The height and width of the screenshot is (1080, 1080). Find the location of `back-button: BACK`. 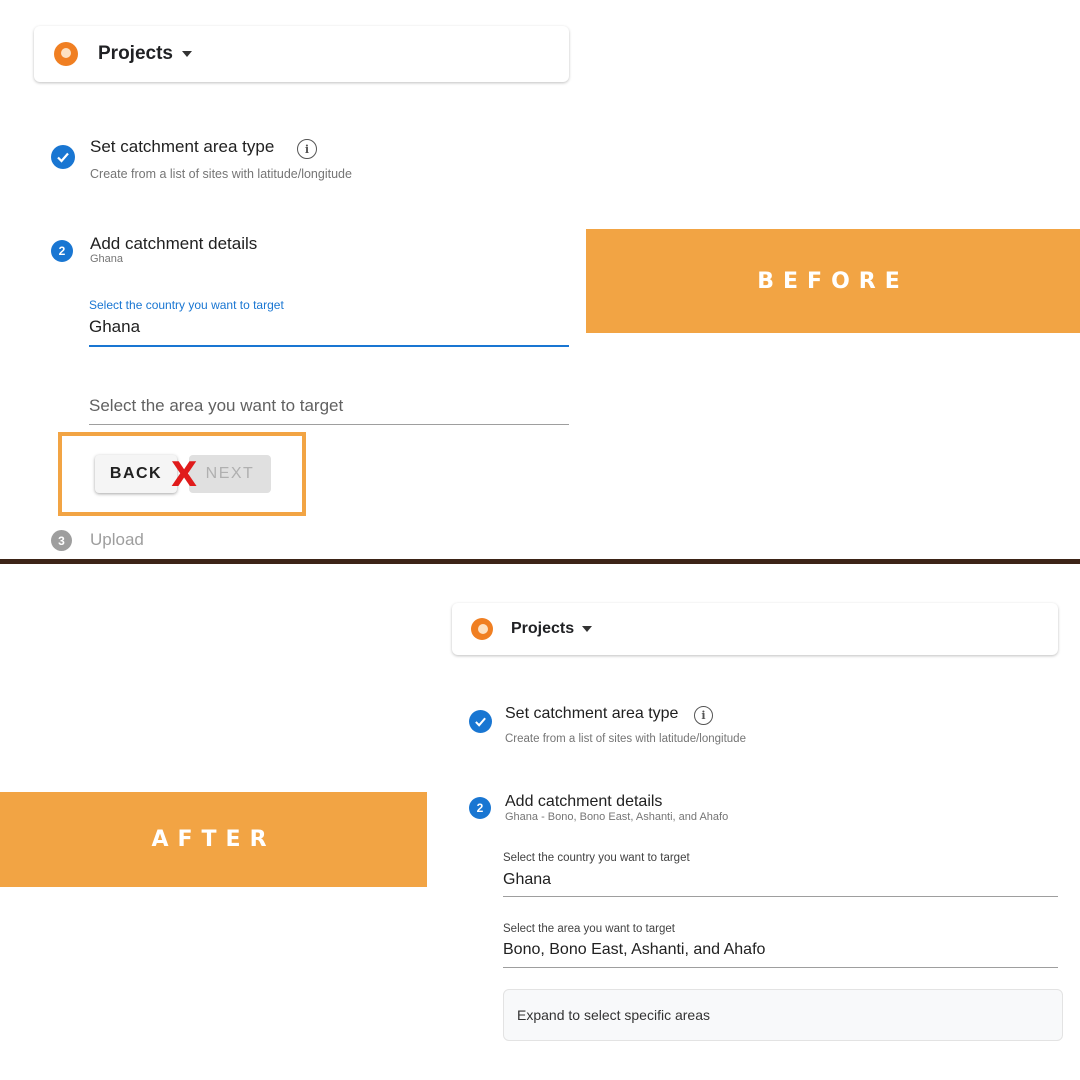

back-button: BACK is located at coordinates (136, 474).